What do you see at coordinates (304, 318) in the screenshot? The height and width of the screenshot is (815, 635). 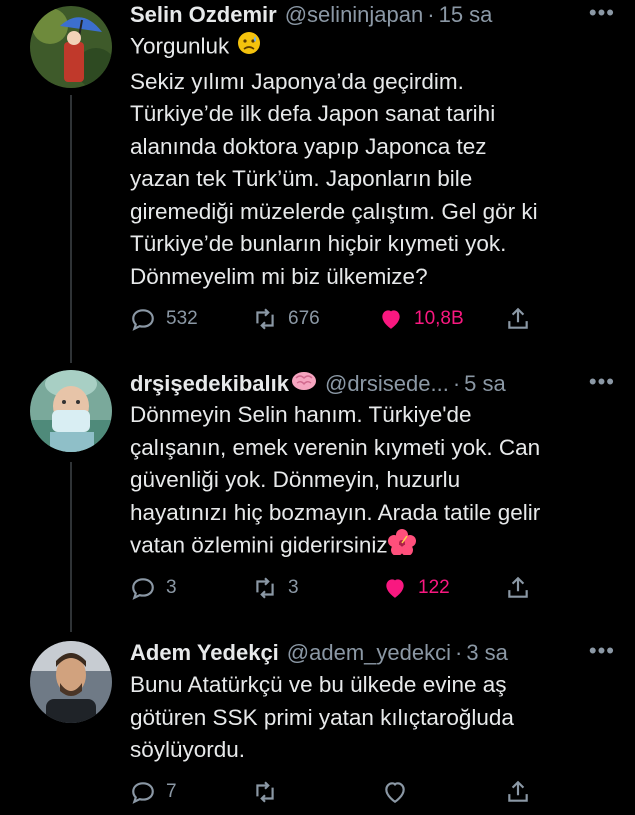 I see `retweet-count: 676` at bounding box center [304, 318].